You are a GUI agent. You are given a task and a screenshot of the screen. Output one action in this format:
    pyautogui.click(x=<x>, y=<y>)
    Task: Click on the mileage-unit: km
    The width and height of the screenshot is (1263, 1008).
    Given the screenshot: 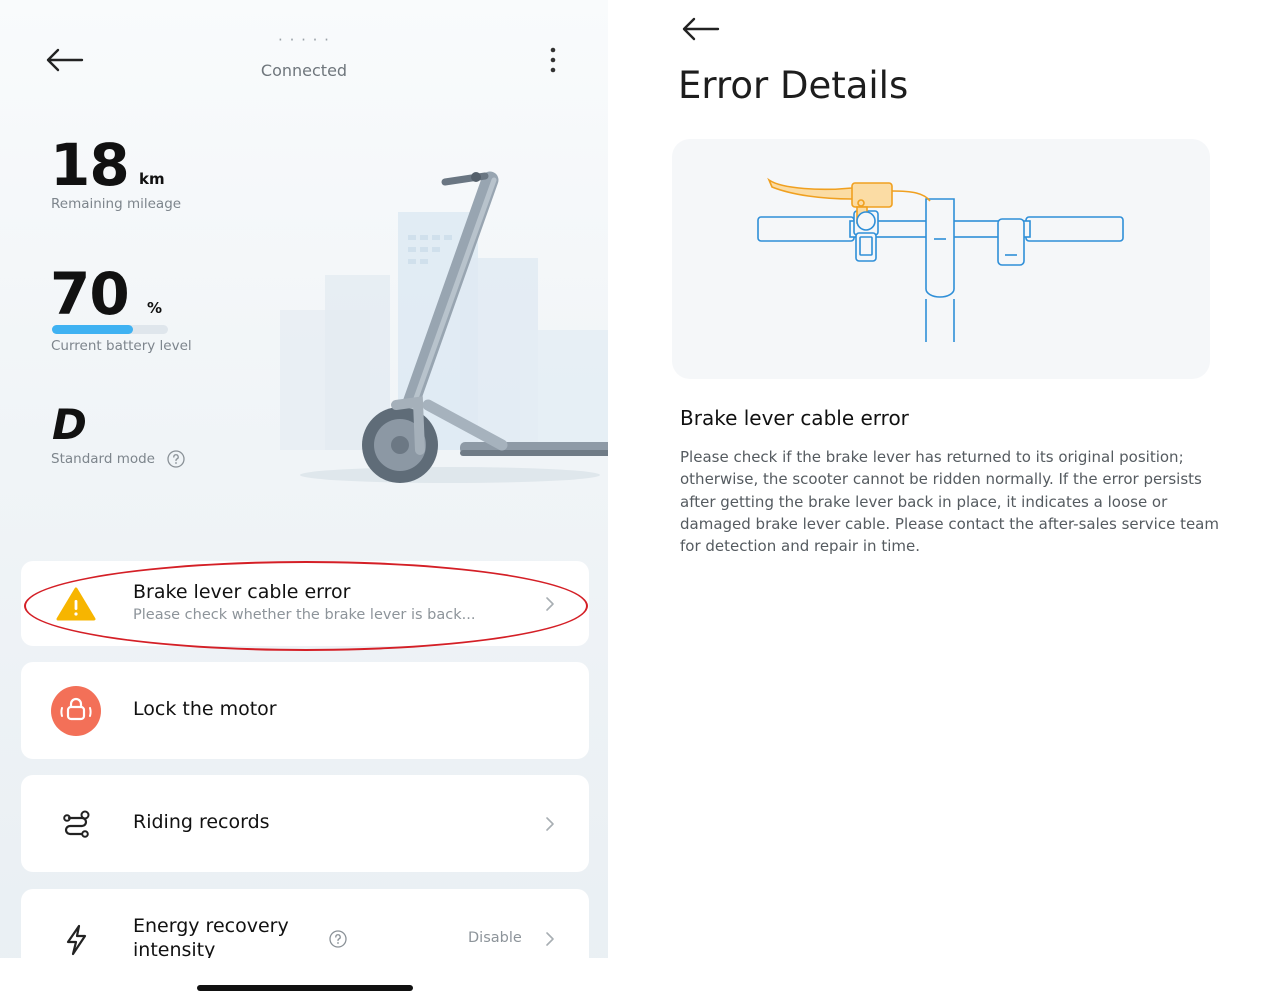 What is the action you would take?
    pyautogui.click(x=152, y=179)
    